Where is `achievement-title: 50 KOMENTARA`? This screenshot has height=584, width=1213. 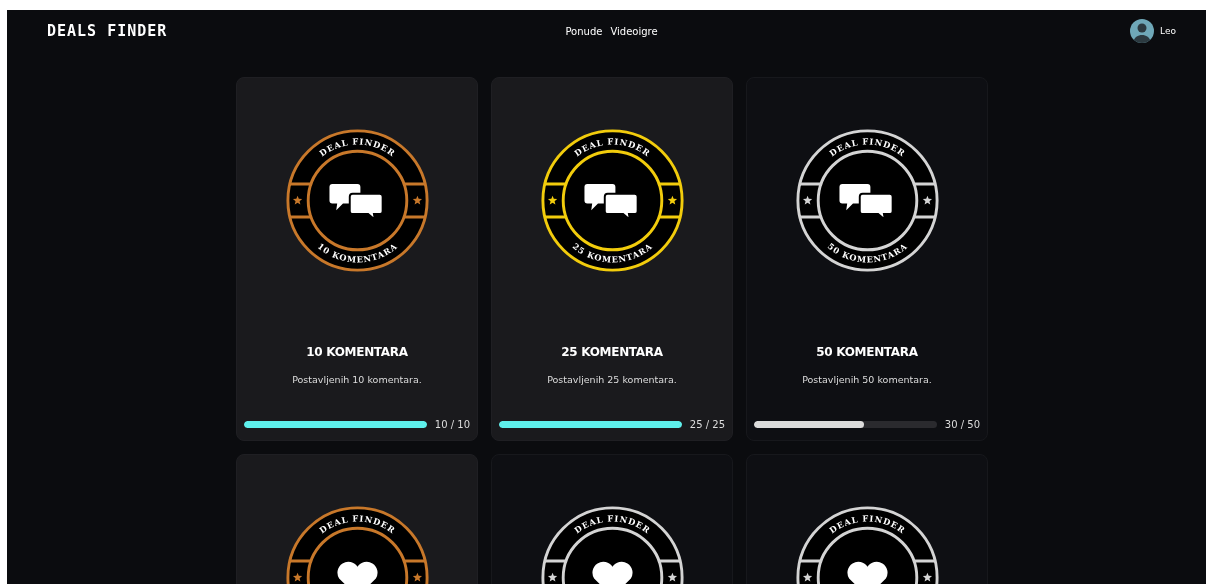 achievement-title: 50 KOMENTARA is located at coordinates (867, 352).